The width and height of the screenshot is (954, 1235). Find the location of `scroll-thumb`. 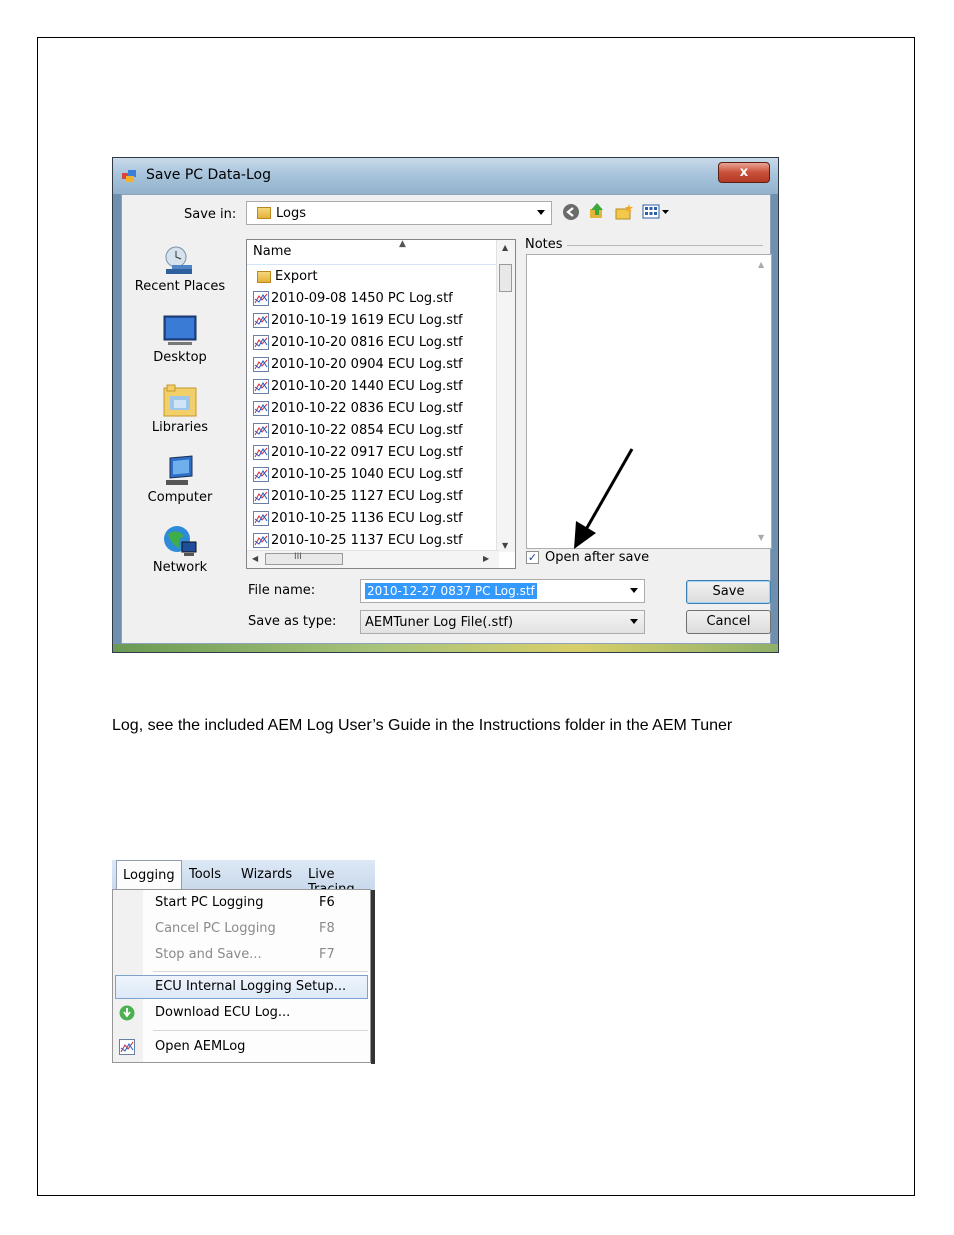

scroll-thumb is located at coordinates (505, 278).